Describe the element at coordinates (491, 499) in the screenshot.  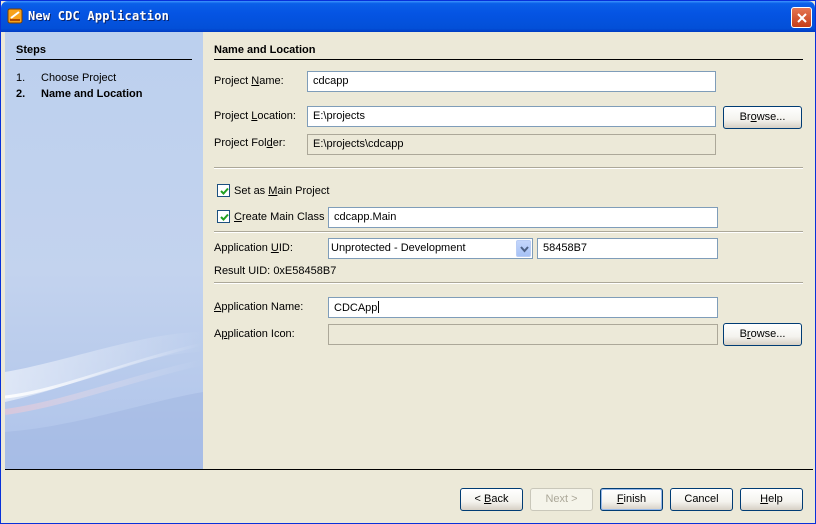
I see `back-button: < Back` at that location.